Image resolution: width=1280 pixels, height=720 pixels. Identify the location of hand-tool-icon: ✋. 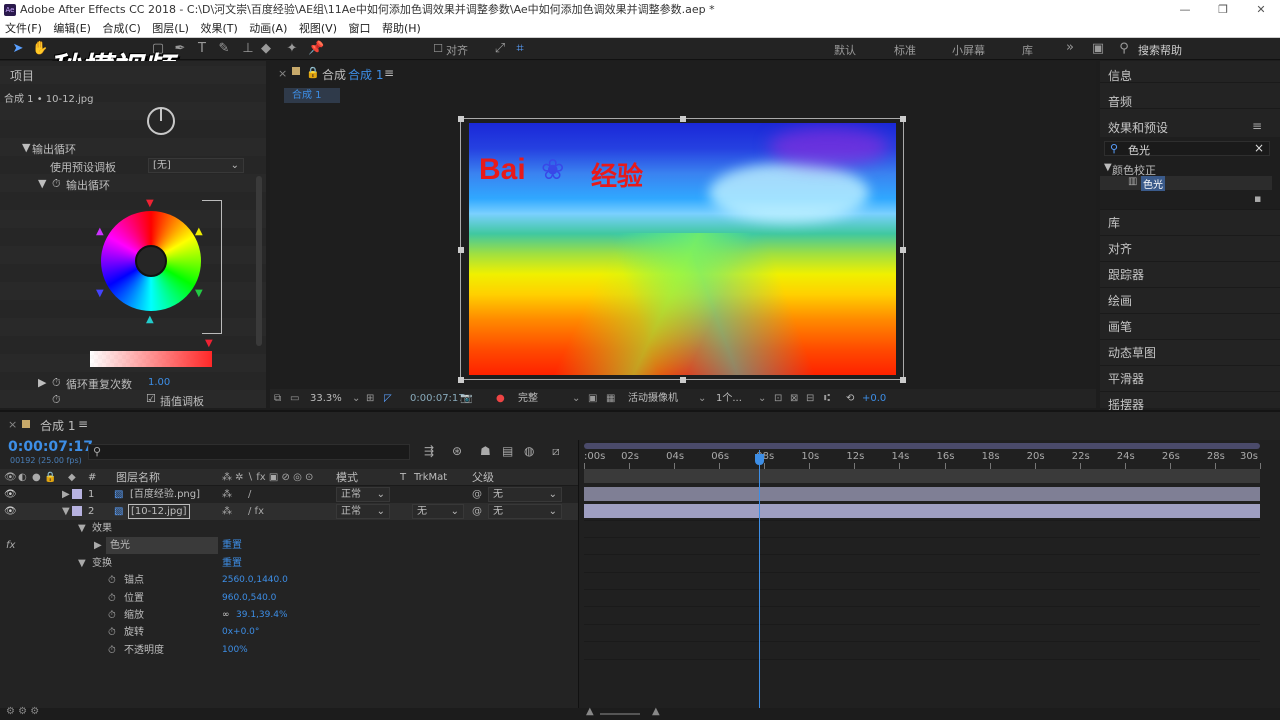
(40, 49).